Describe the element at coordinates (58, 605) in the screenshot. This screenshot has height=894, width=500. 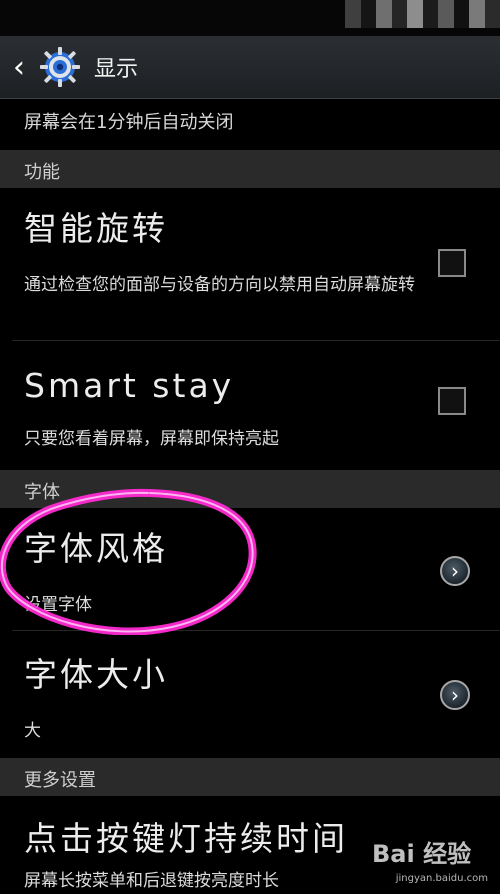
I see `font-style-subtitle: 设置字体` at that location.